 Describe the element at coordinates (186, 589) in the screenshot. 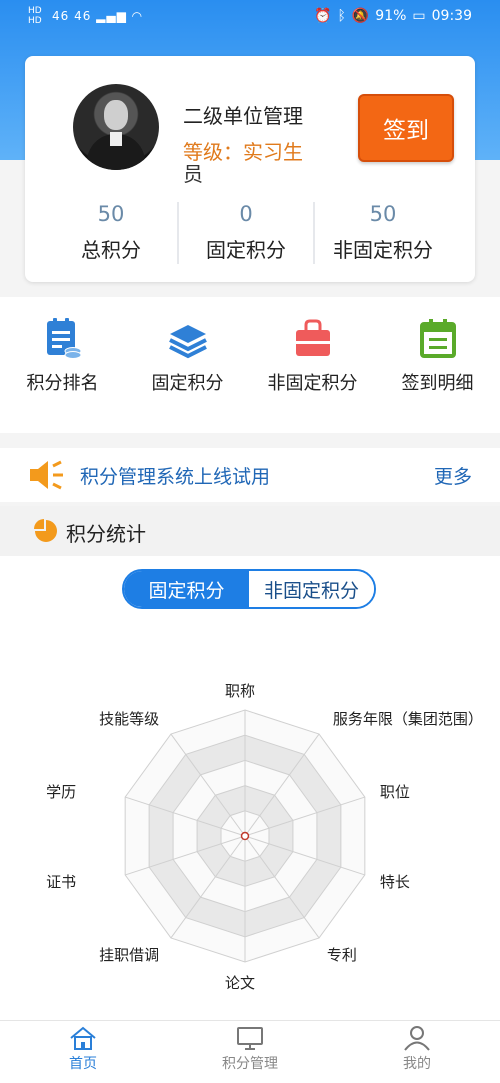

I see `tab-fixed-points: 固定积分` at that location.